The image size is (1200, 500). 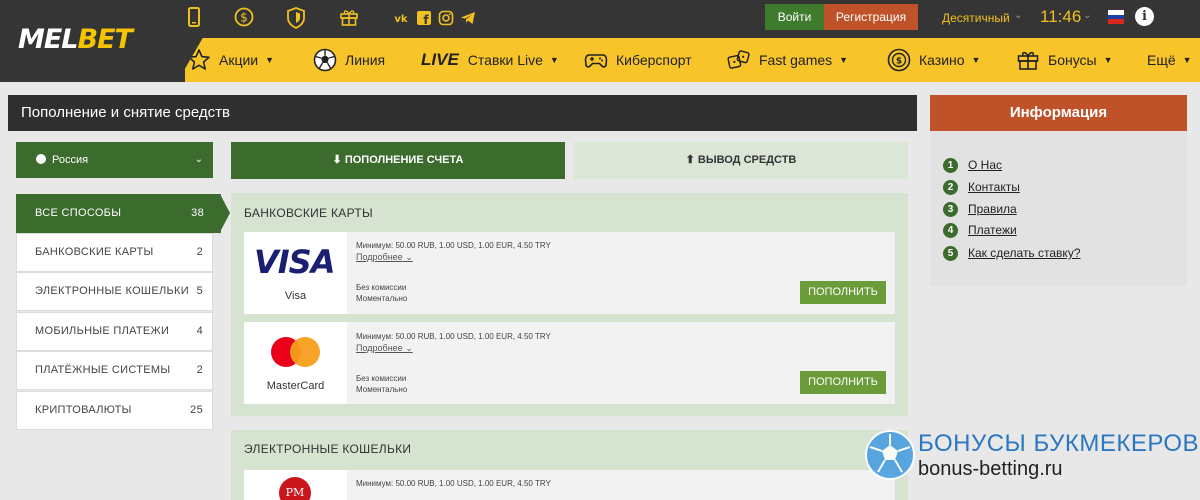 I want to click on method-mobile-payments: МОБИЛЬНЫЕ ПЛАТЕЖИ 4, so click(x=114, y=331).